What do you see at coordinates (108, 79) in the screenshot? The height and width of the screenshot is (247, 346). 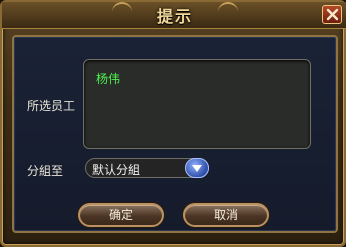 I see `selected-employee-name: 杨伟` at bounding box center [108, 79].